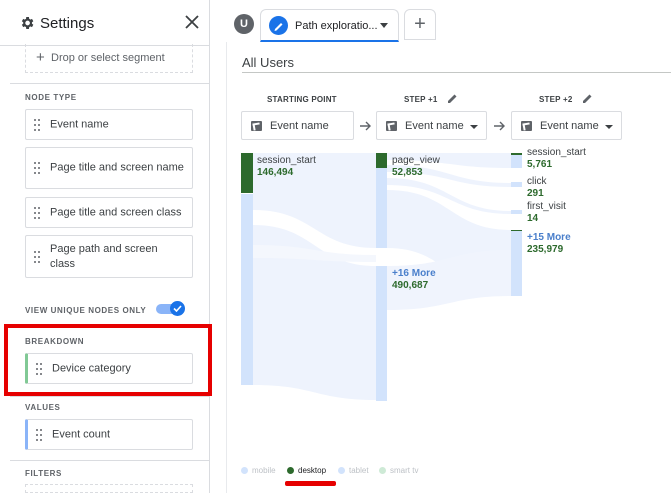 Image resolution: width=671 pixels, height=493 pixels. I want to click on legend-mobile: mobile, so click(264, 470).